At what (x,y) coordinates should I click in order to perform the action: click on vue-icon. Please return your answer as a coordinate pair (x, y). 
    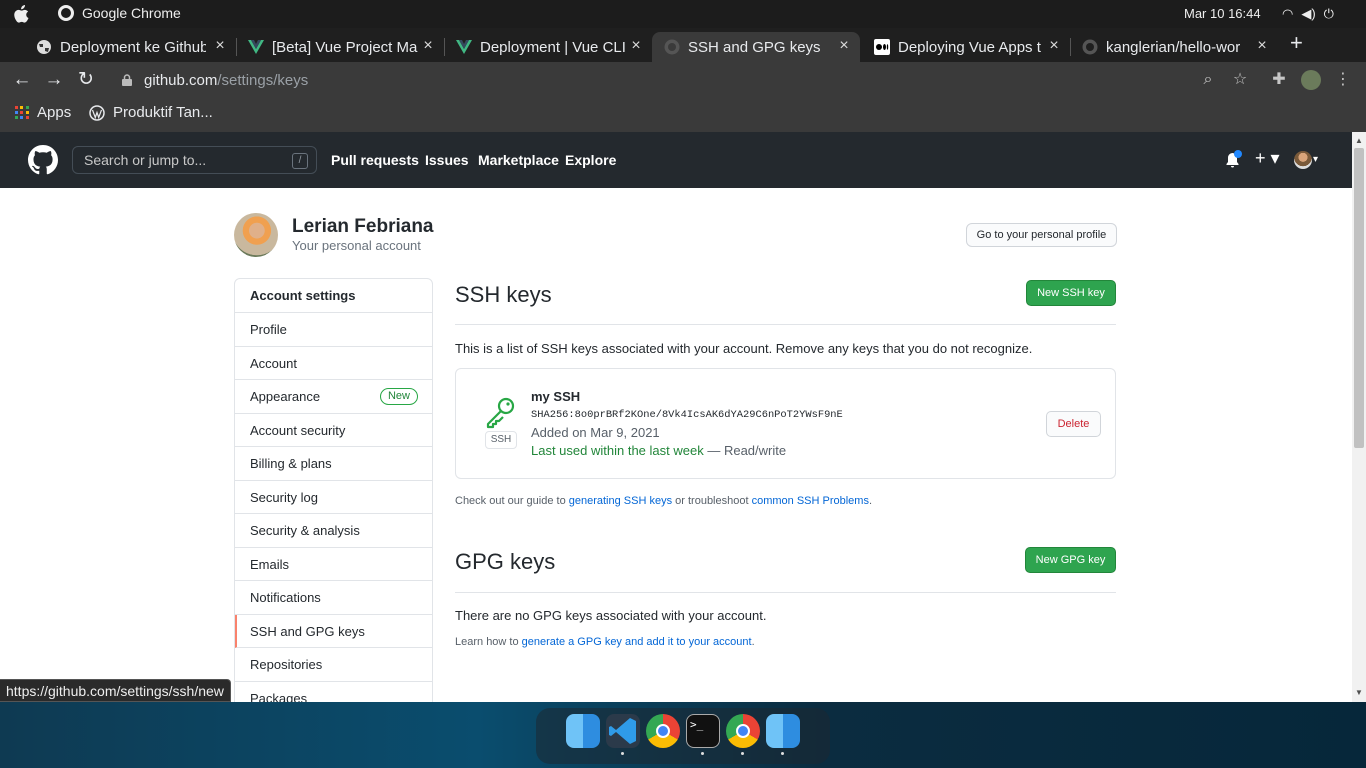
    Looking at the image, I should click on (256, 47).